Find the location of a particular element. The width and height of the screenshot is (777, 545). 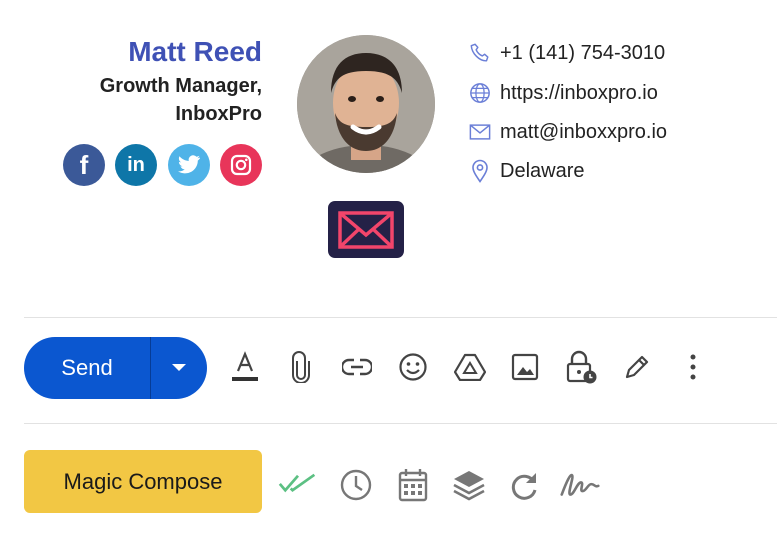

contact-website-text: https://inboxpro.io is located at coordinates (579, 93).